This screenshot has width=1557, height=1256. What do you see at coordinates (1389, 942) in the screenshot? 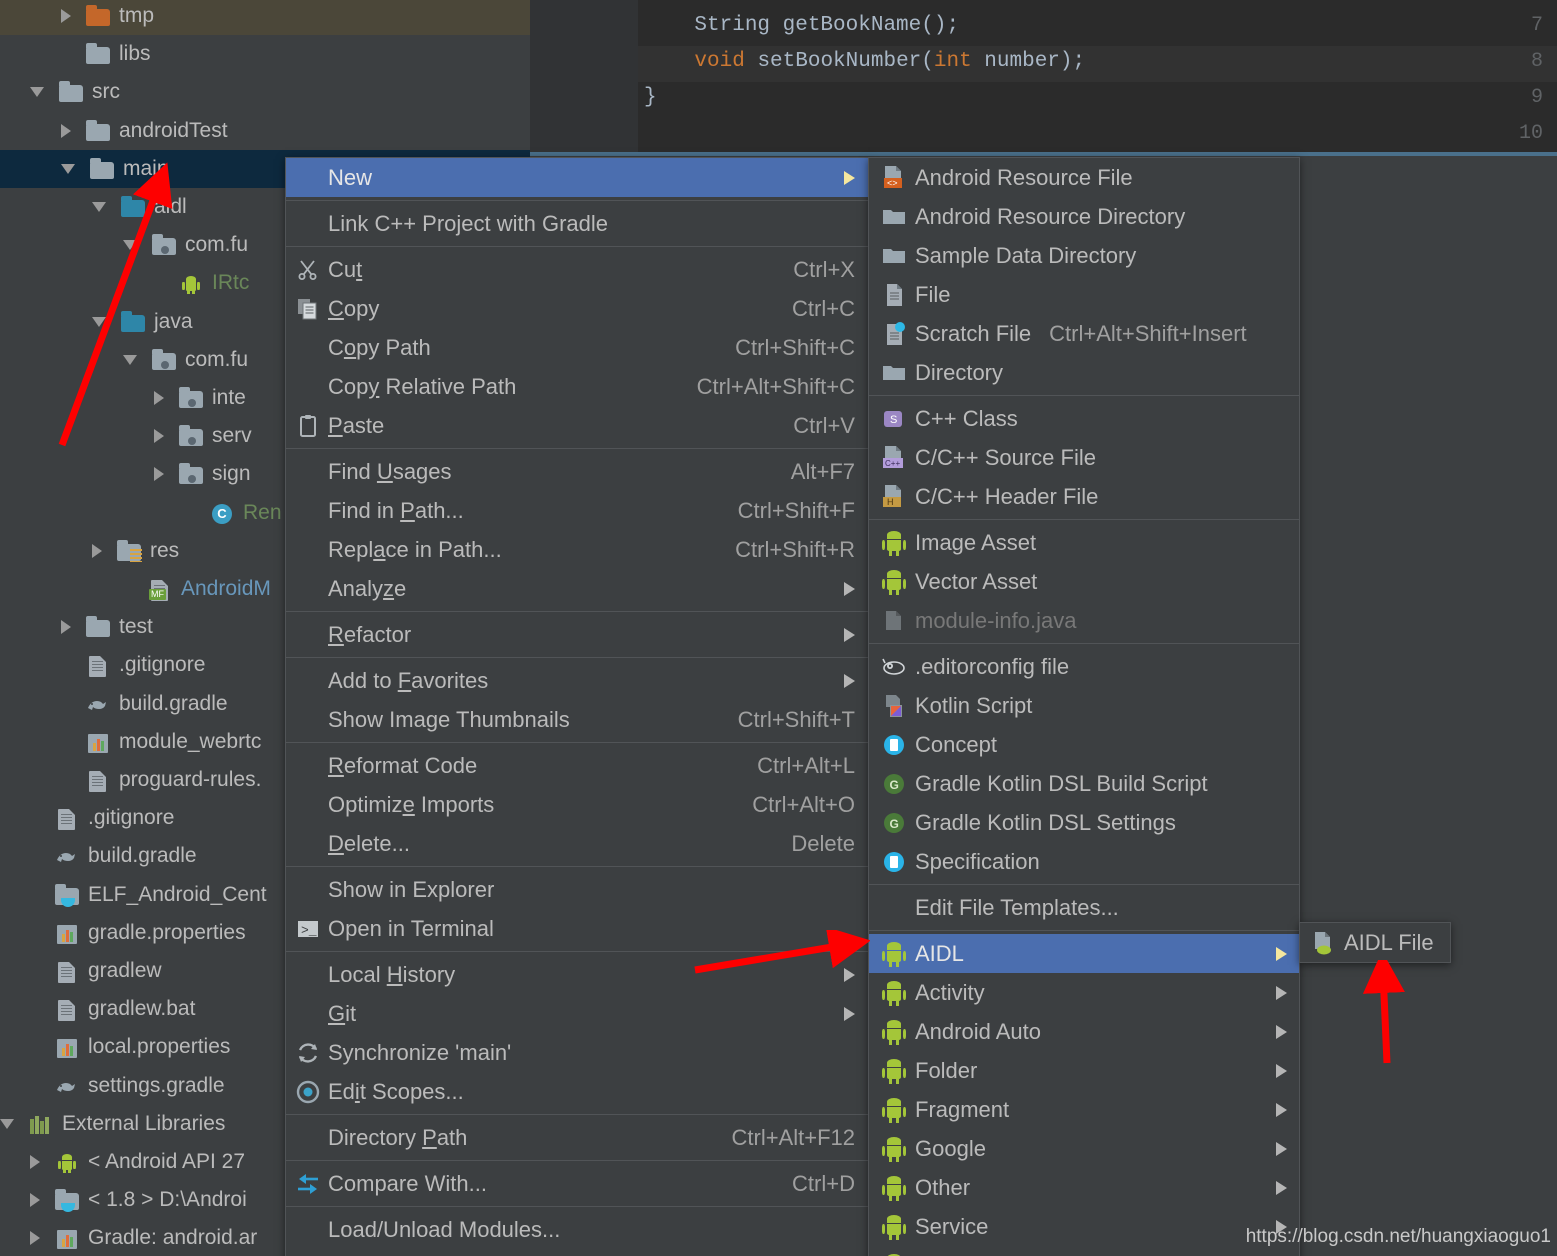
I see `menu-item-label: AIDL File` at bounding box center [1389, 942].